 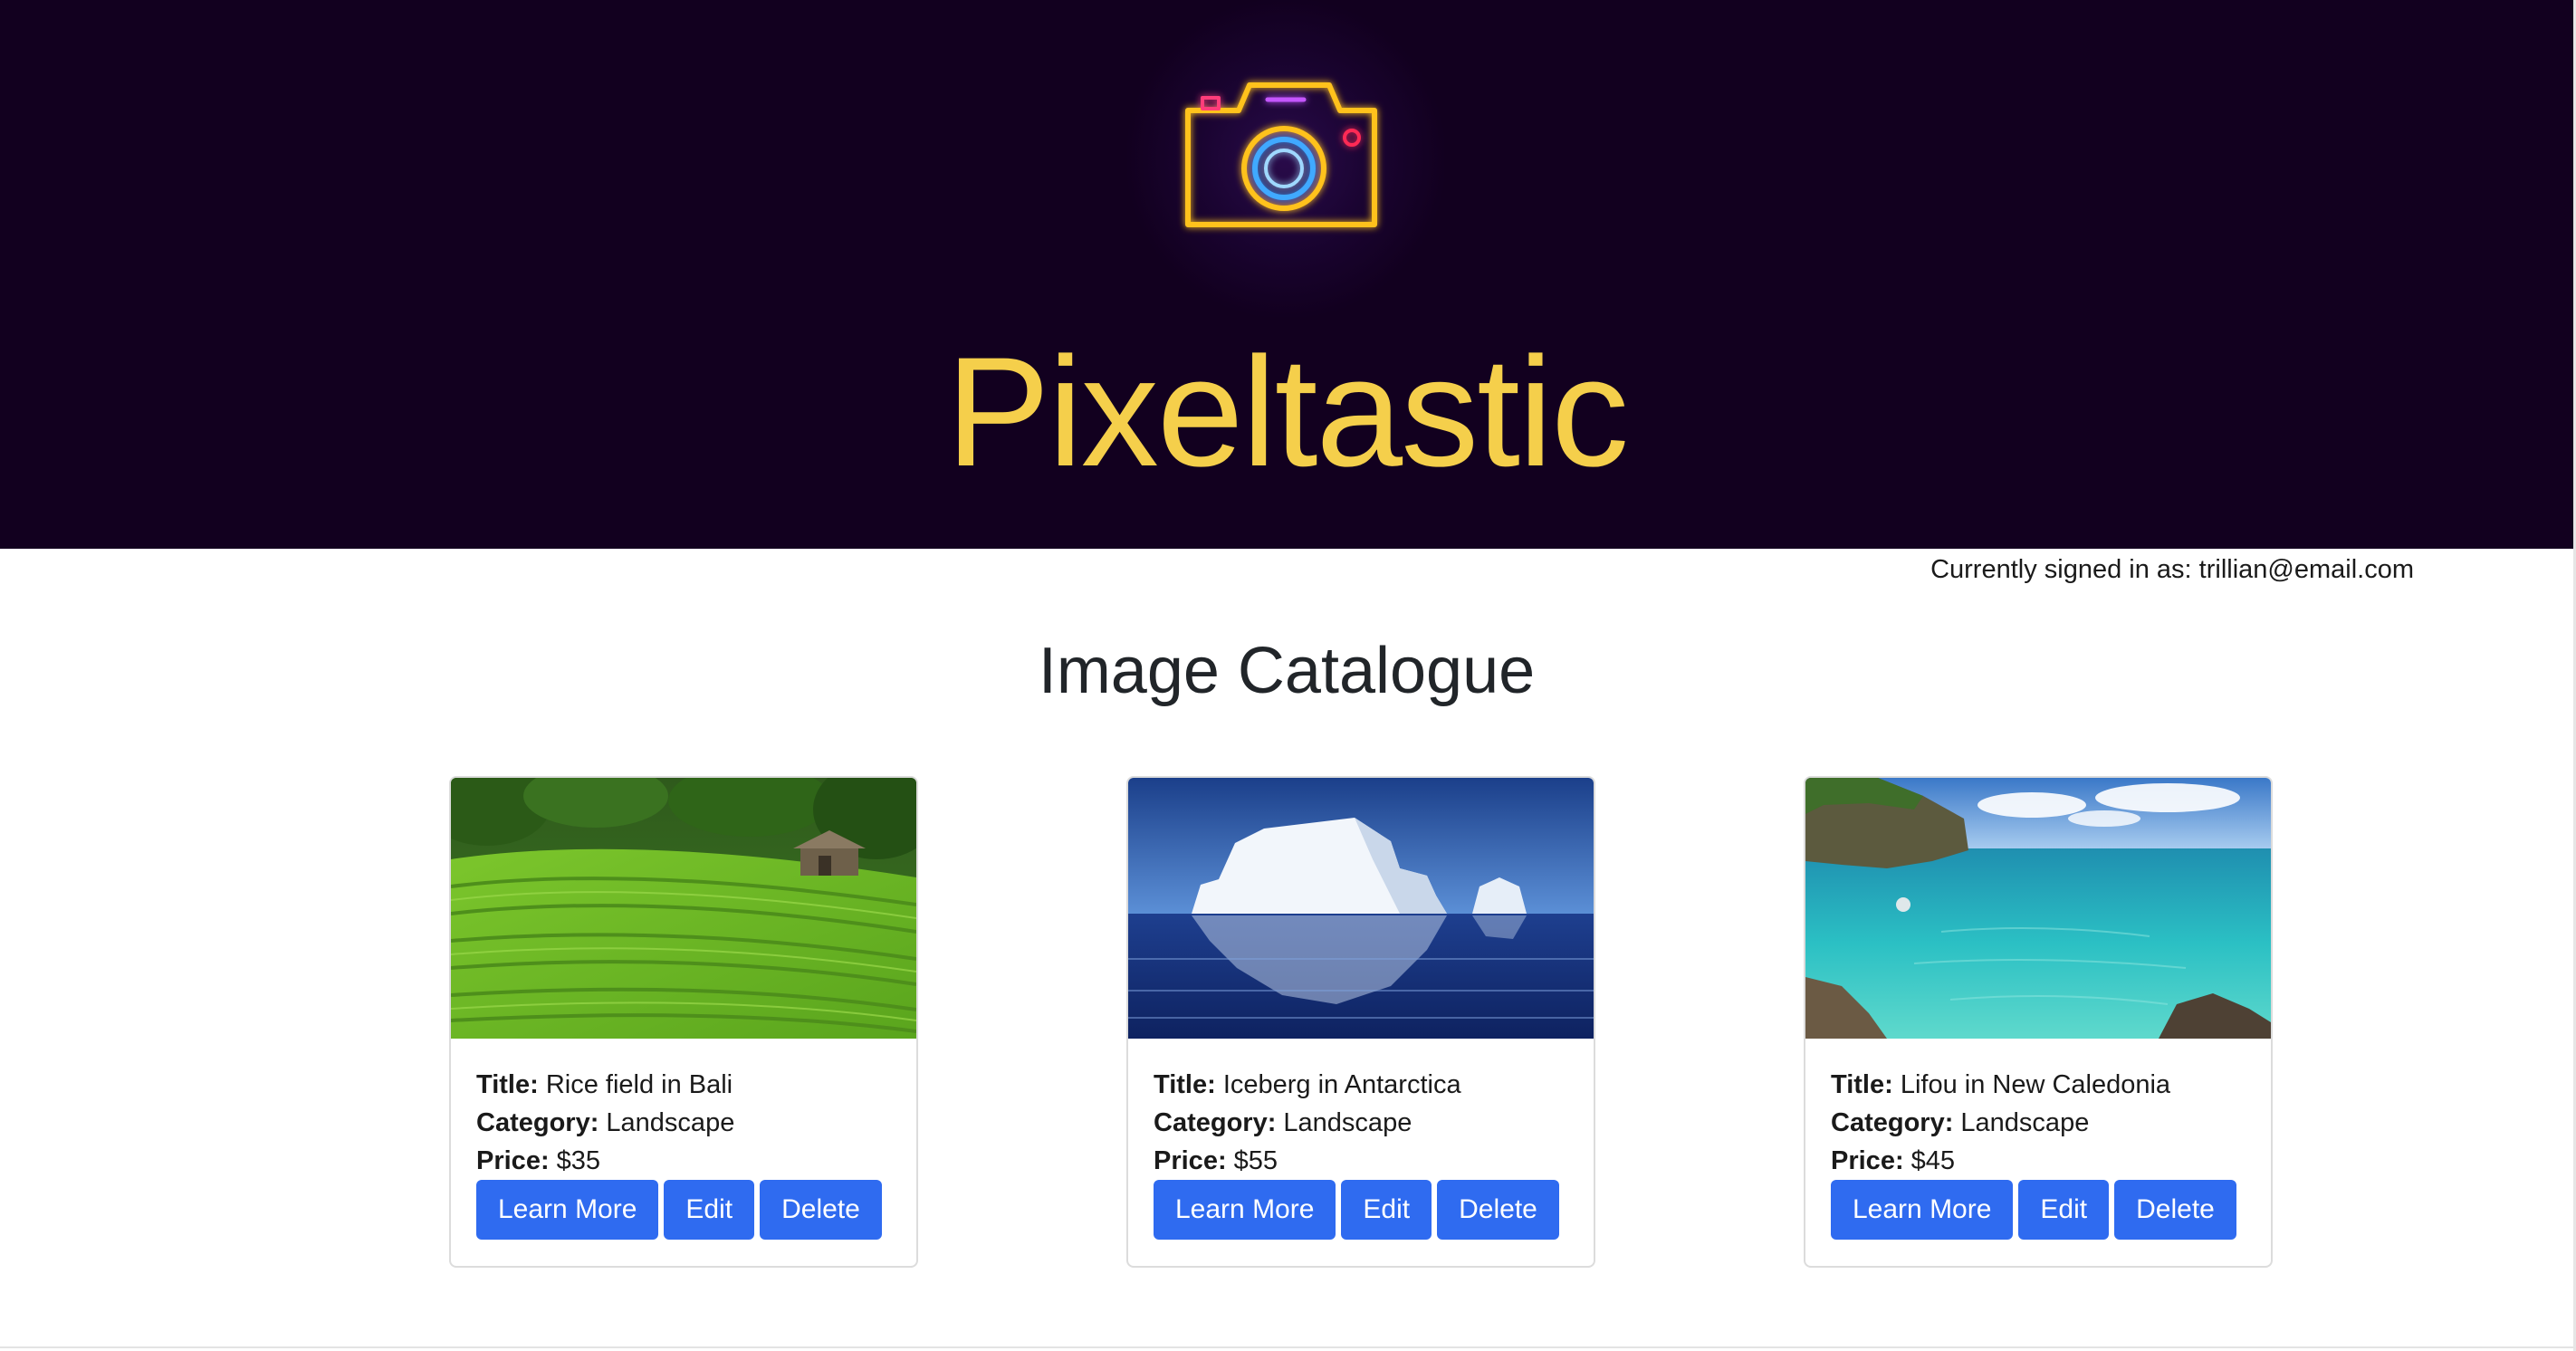 I want to click on brand-title: Pixeltastic, so click(x=1287, y=412).